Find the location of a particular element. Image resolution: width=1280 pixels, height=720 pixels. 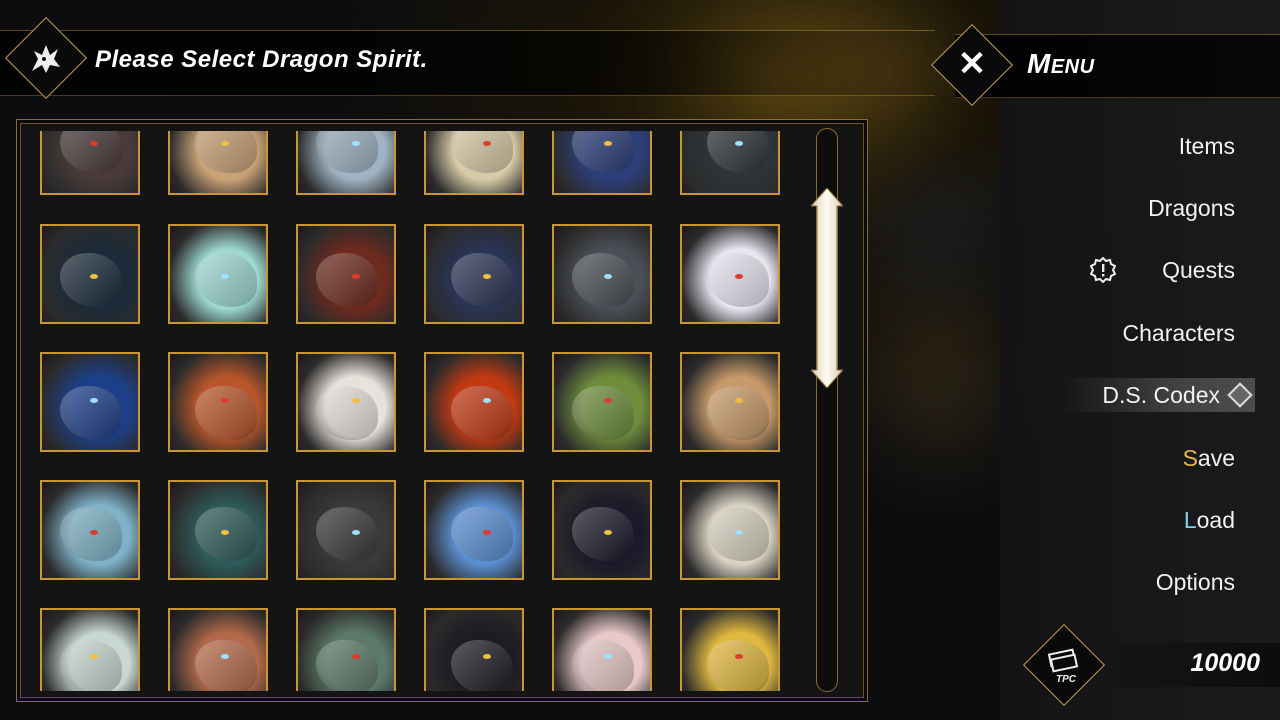

menu-item-save: Save is located at coordinates (1209, 458).